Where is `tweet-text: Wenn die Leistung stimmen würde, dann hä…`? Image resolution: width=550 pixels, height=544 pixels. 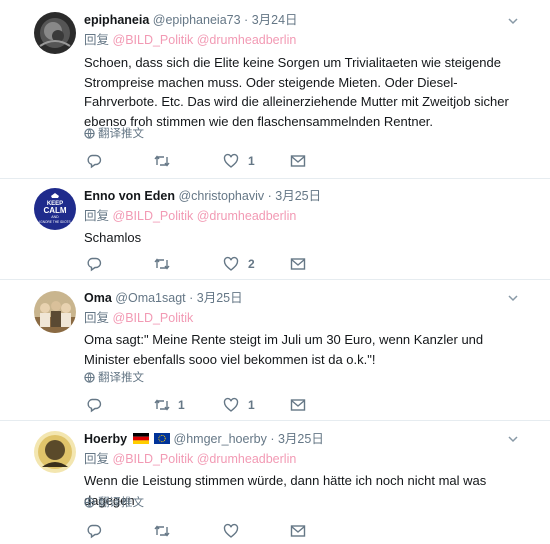 tweet-text: Wenn die Leistung stimmen würde, dann hä… is located at coordinates (285, 490).